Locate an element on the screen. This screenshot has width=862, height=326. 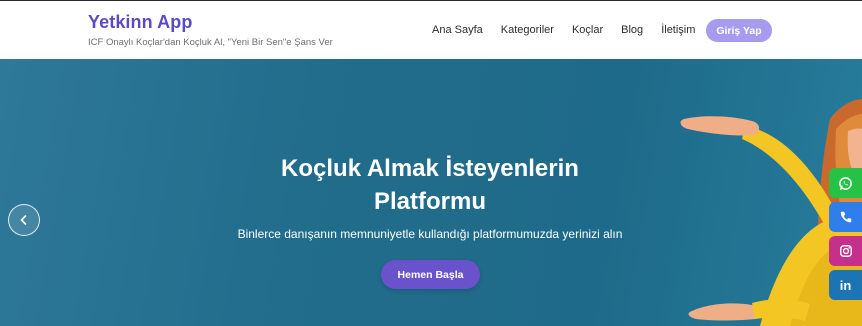
phone-icon is located at coordinates (845, 217).